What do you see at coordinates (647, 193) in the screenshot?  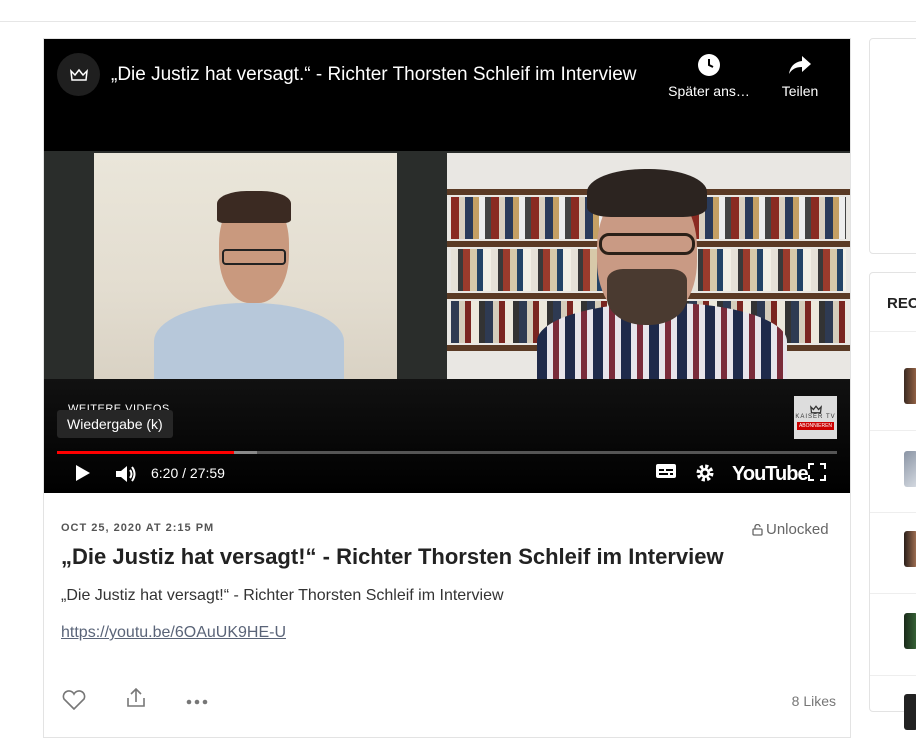 I see `right-person-hair` at bounding box center [647, 193].